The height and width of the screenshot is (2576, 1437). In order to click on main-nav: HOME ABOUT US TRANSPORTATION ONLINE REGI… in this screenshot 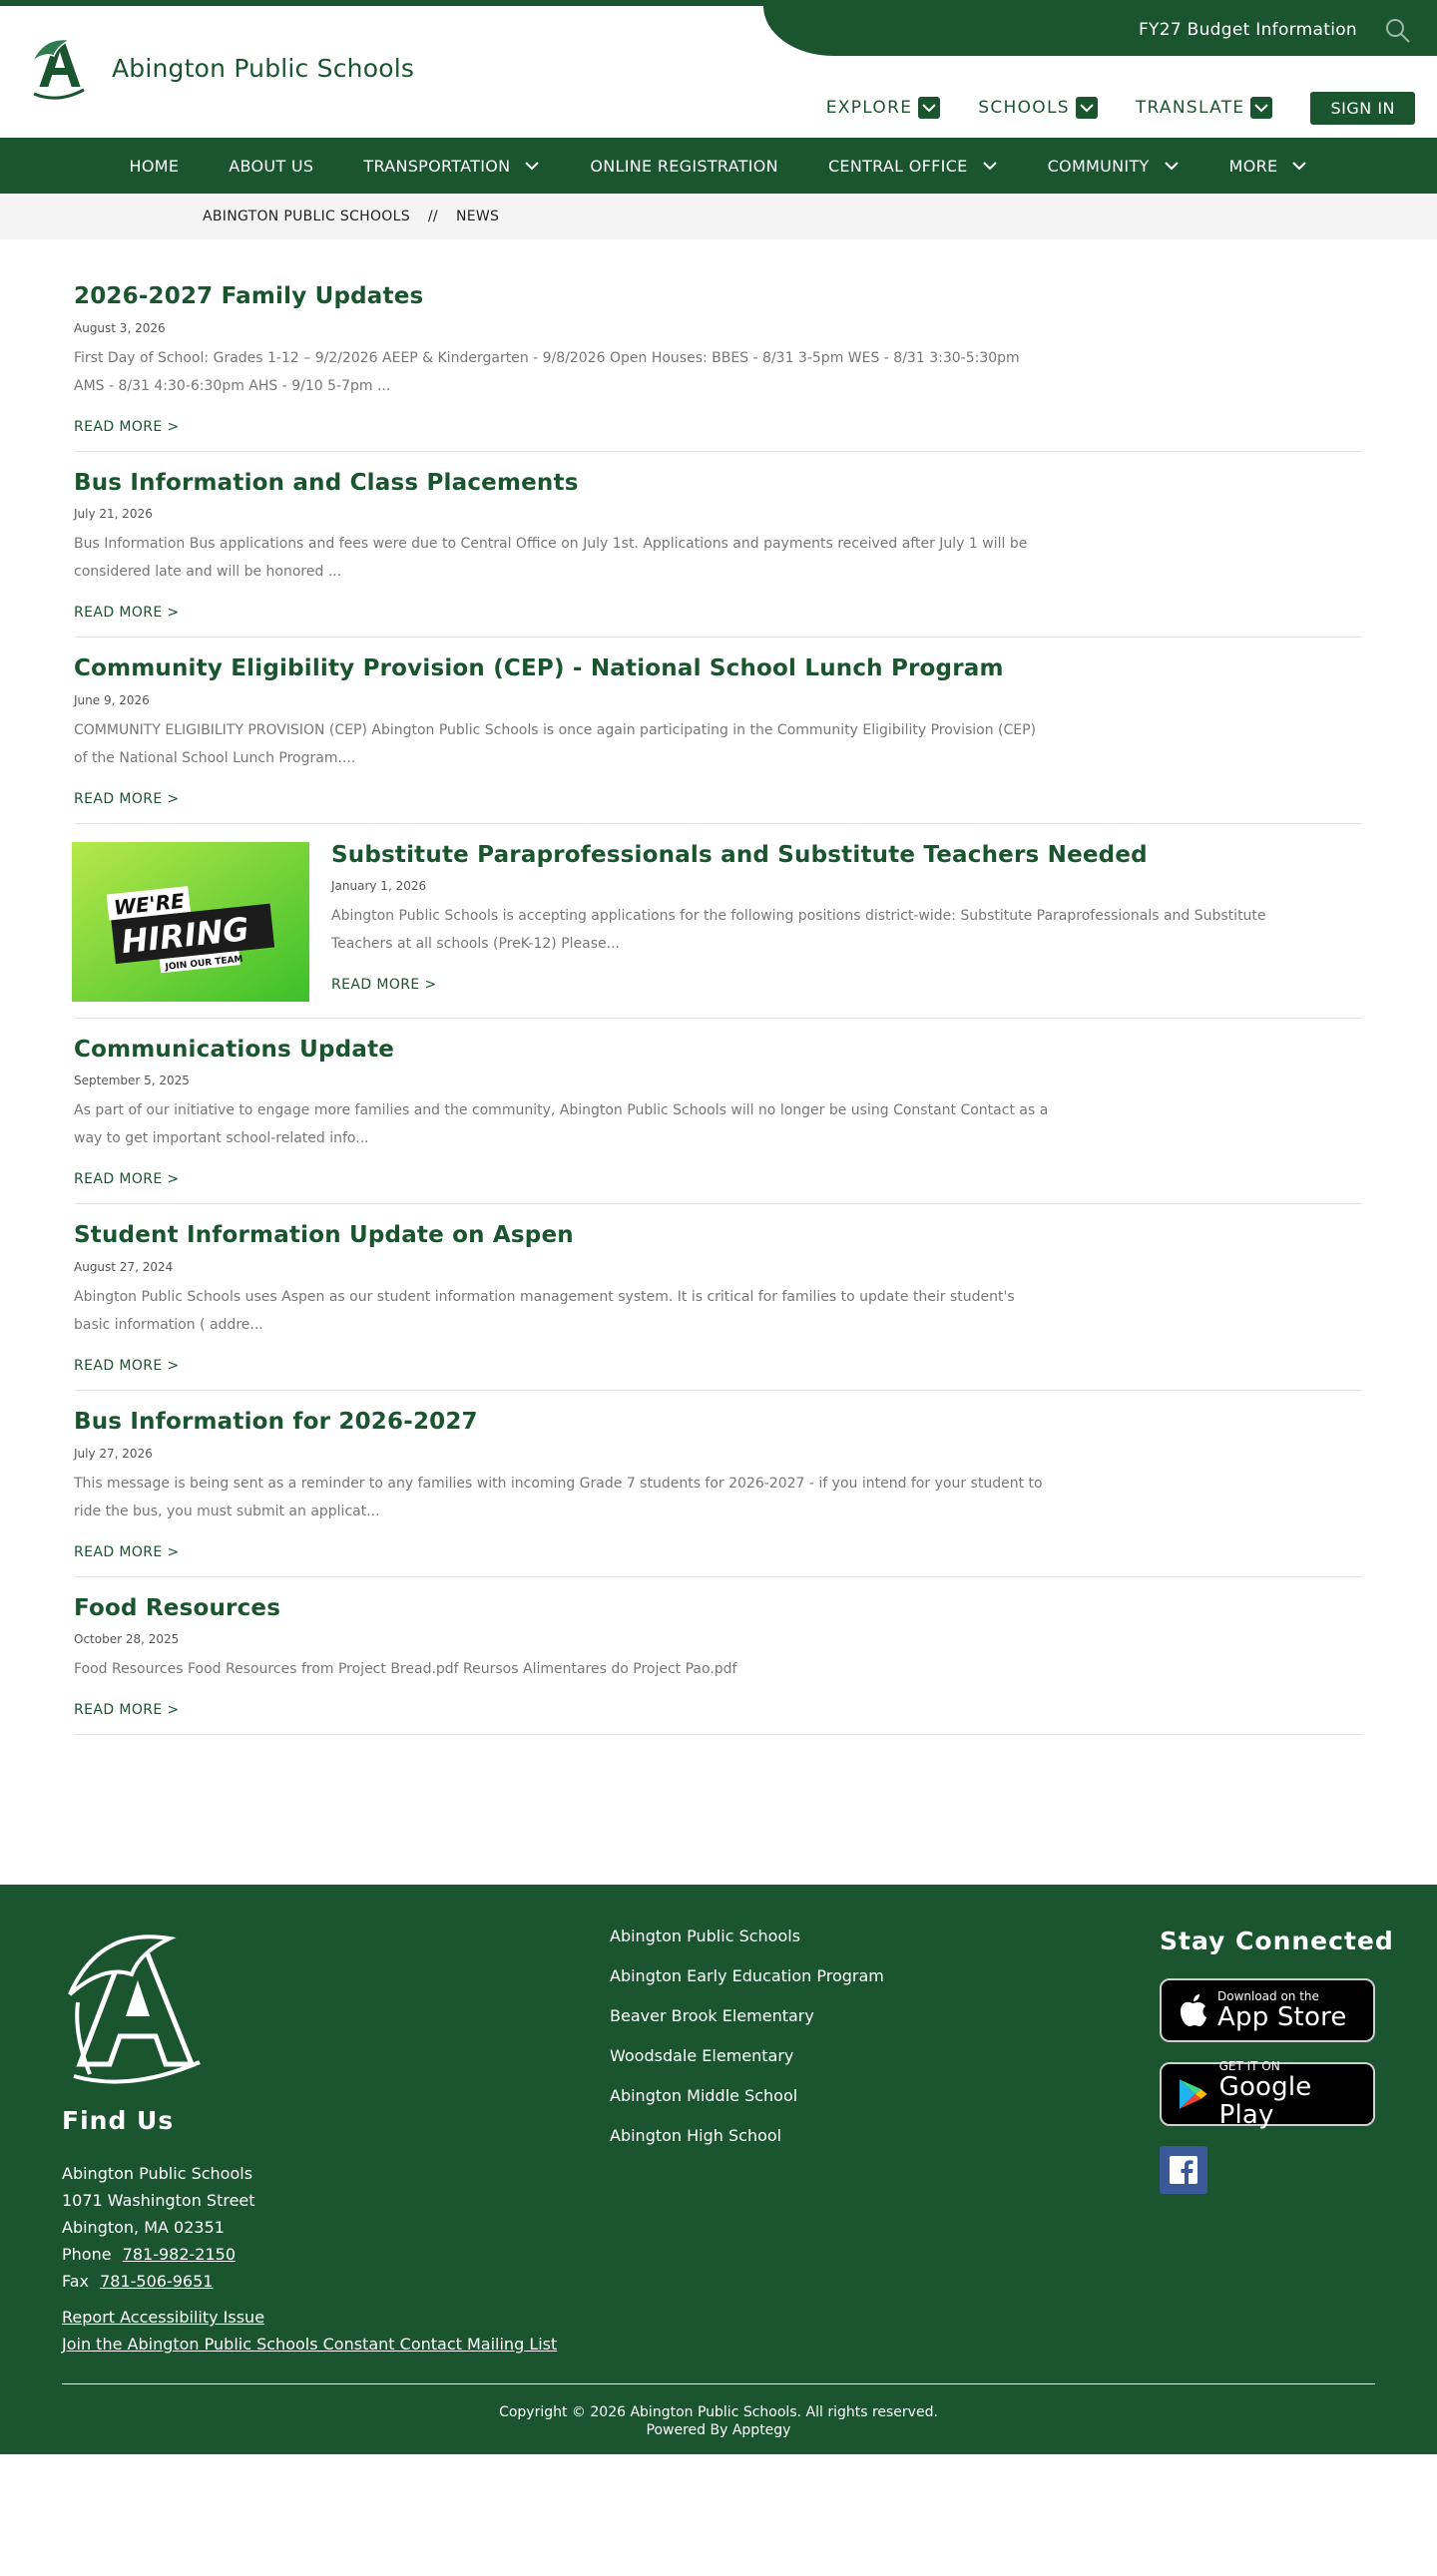, I will do `click(718, 166)`.